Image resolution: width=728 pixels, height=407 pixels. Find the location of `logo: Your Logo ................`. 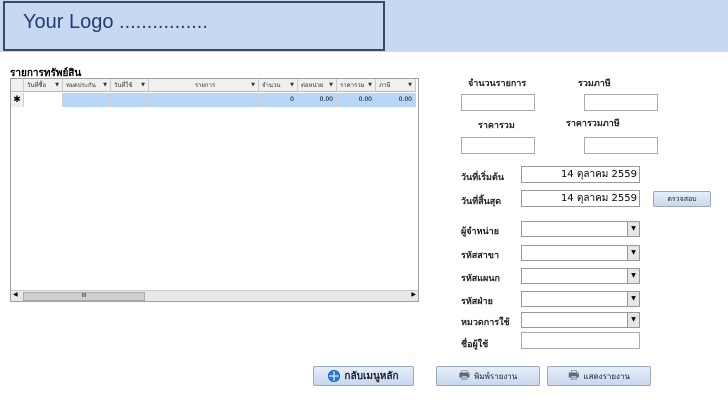

logo: Your Logo ................ is located at coordinates (194, 26).